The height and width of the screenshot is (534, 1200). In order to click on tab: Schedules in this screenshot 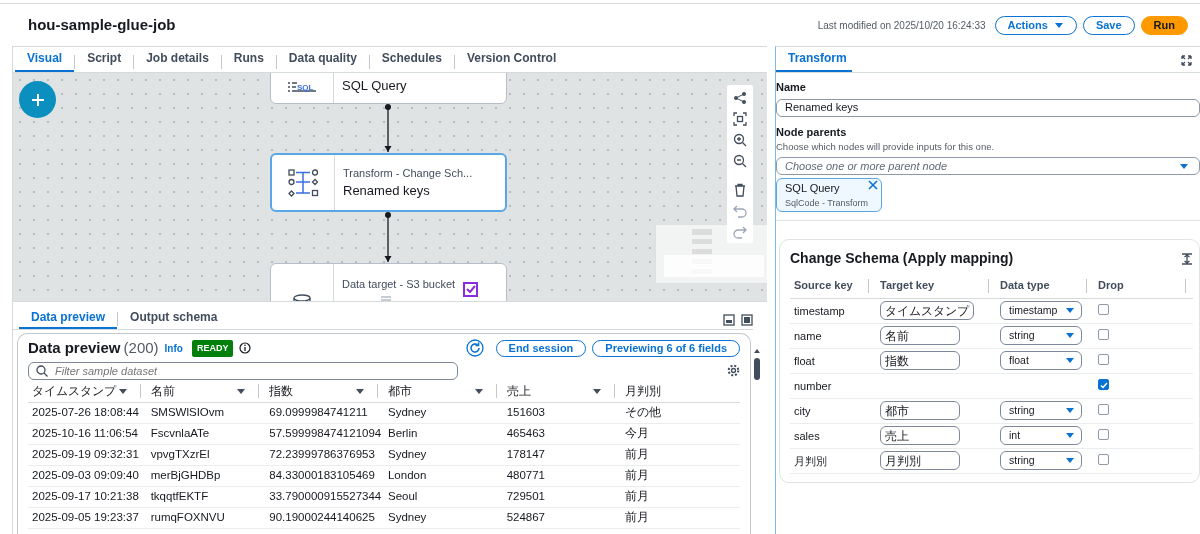, I will do `click(411, 59)`.